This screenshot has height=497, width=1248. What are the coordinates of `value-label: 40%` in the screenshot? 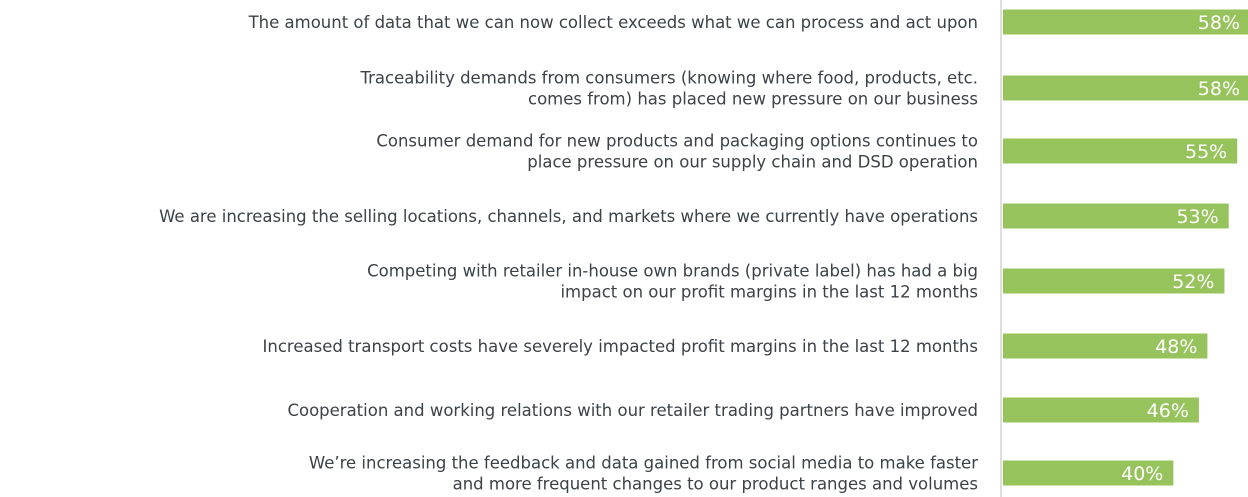 It's located at (1142, 474).